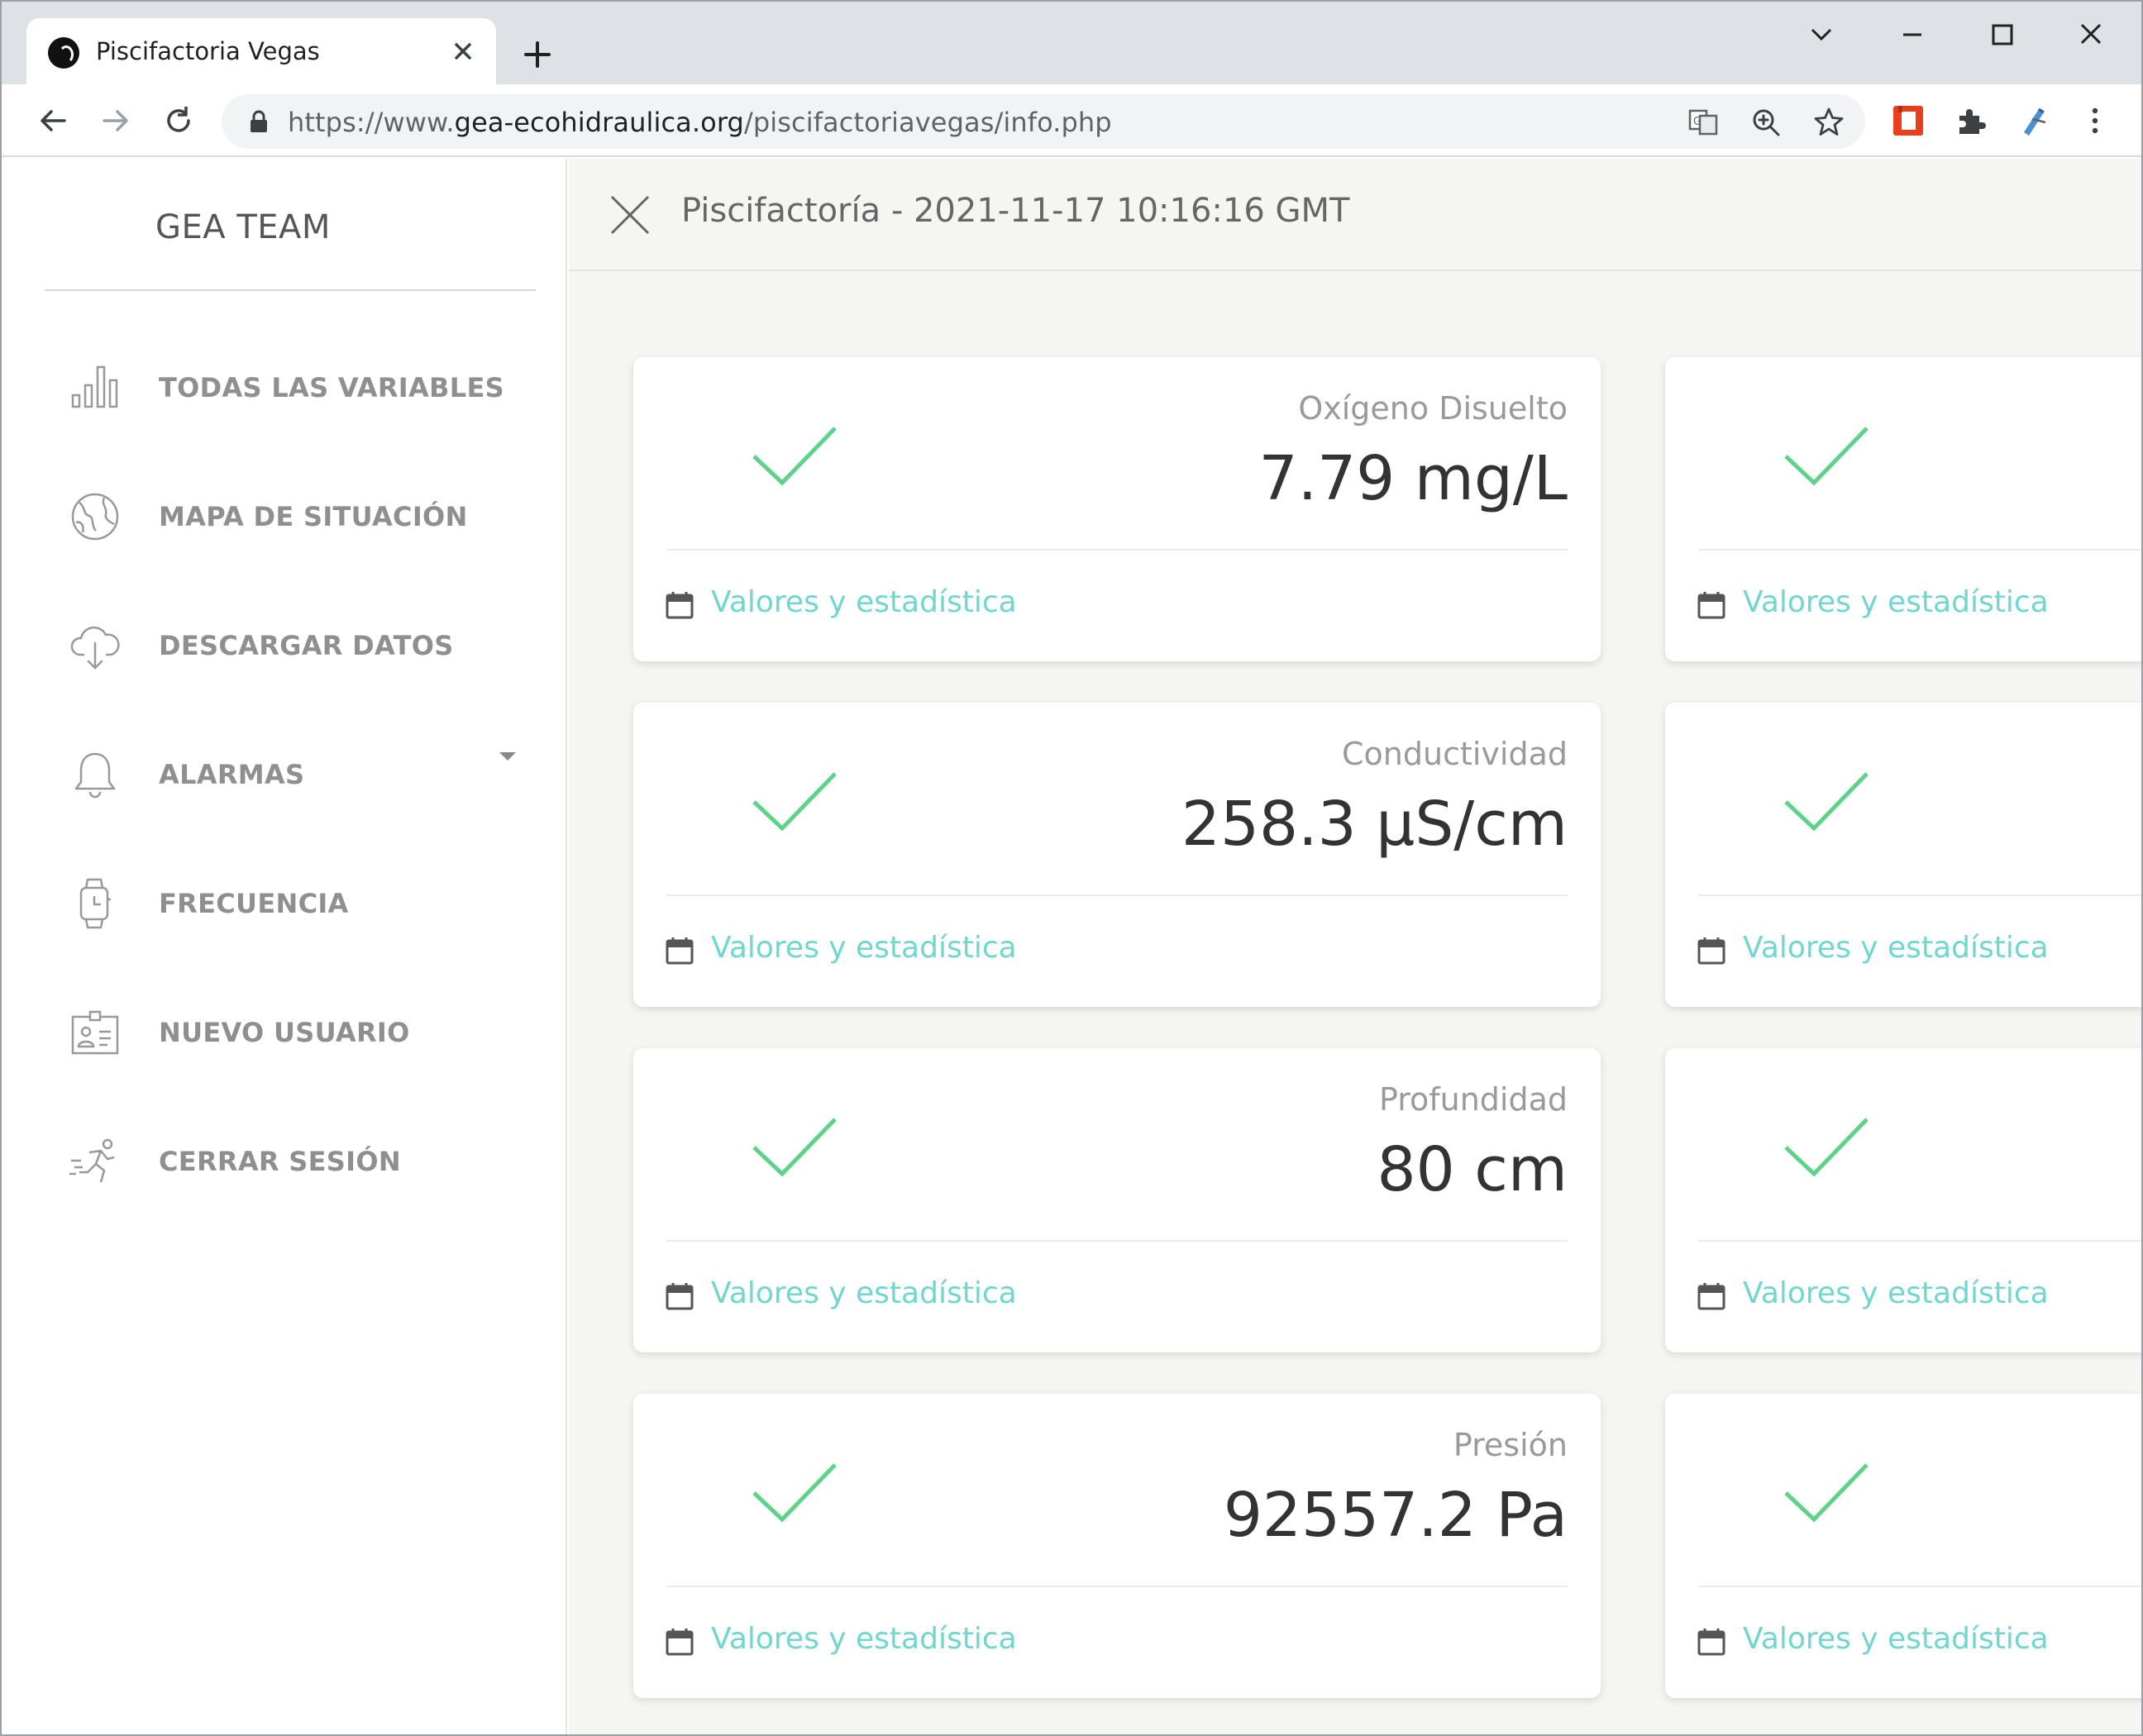 This screenshot has width=2143, height=1736. Describe the element at coordinates (1472, 1169) in the screenshot. I see `sensor-value: 80 cm` at that location.